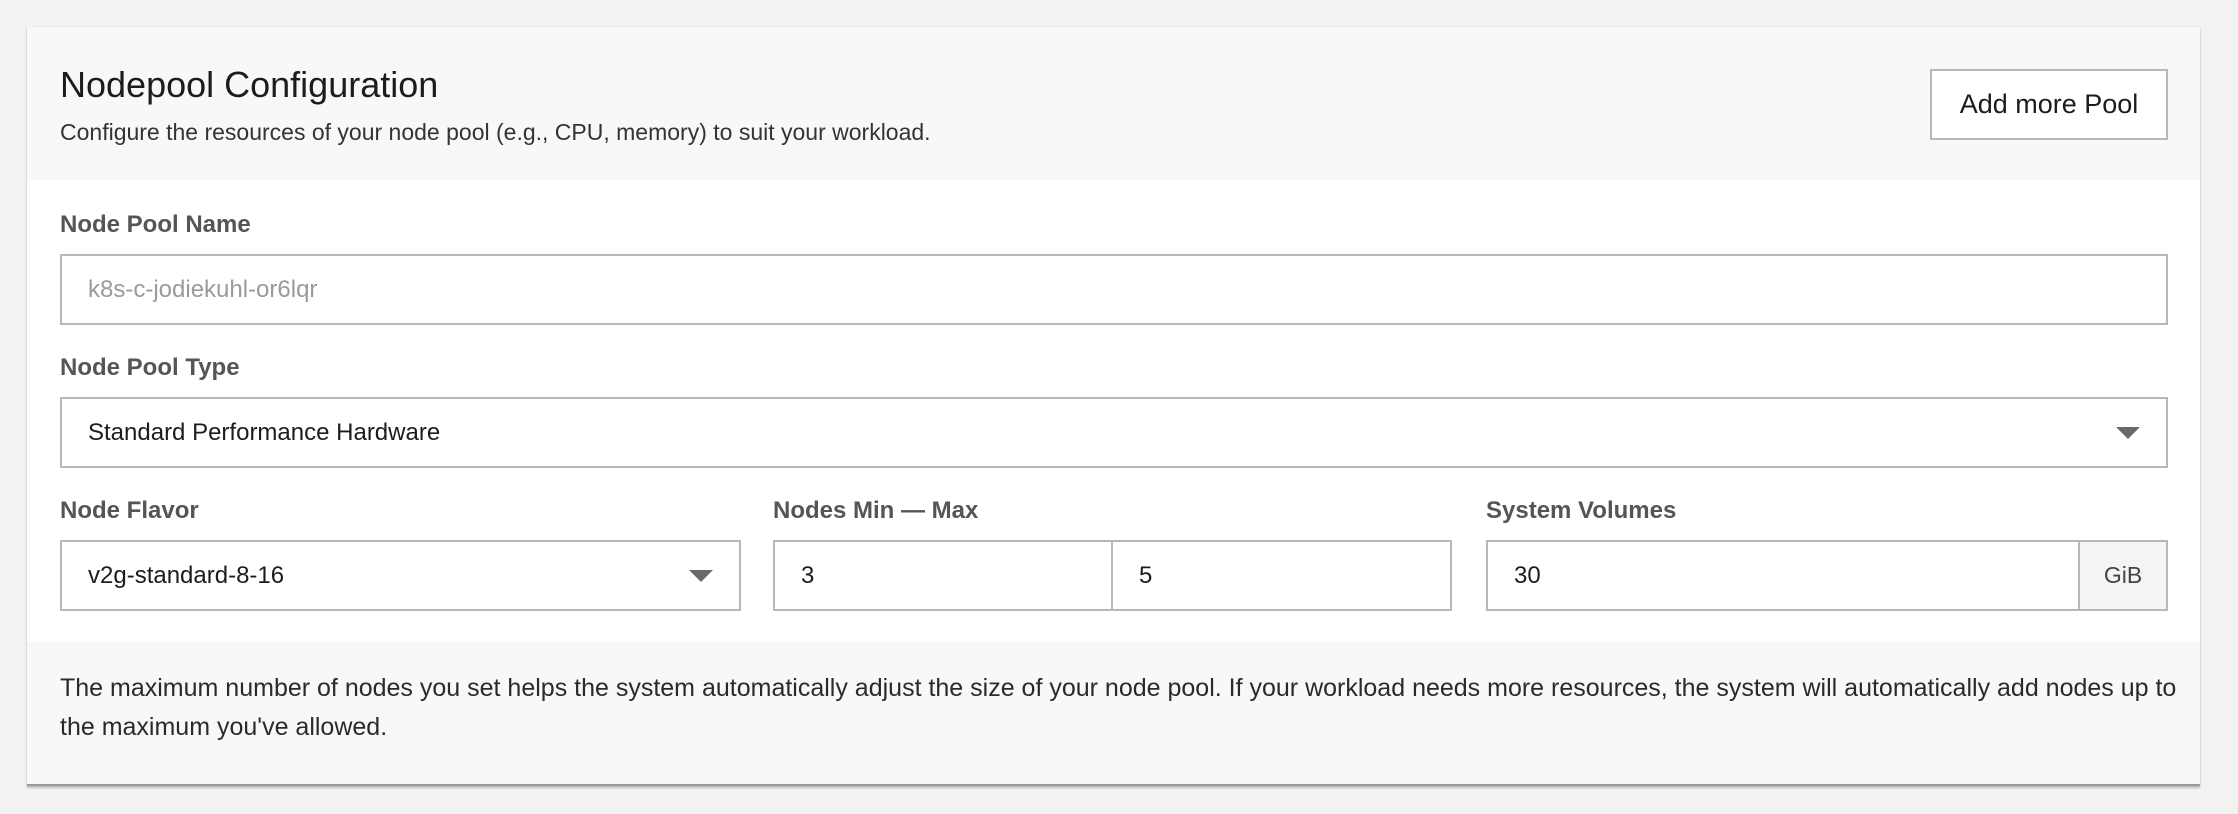 The image size is (2238, 814). Describe the element at coordinates (1783, 575) in the screenshot. I see `system-volumes-input` at that location.